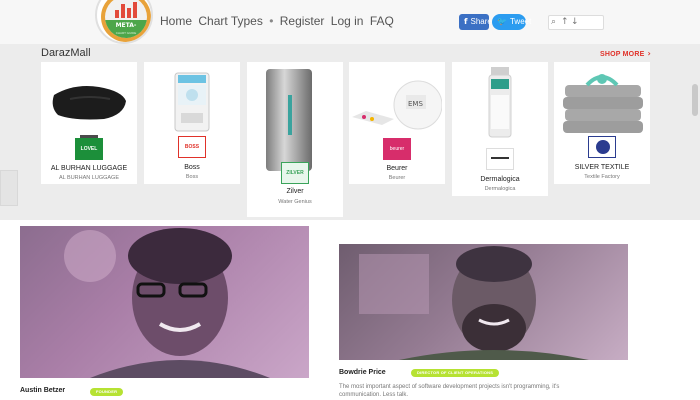 This screenshot has width=700, height=400. Describe the element at coordinates (397, 178) in the screenshot. I see `brand-subtitle: Beurer` at that location.